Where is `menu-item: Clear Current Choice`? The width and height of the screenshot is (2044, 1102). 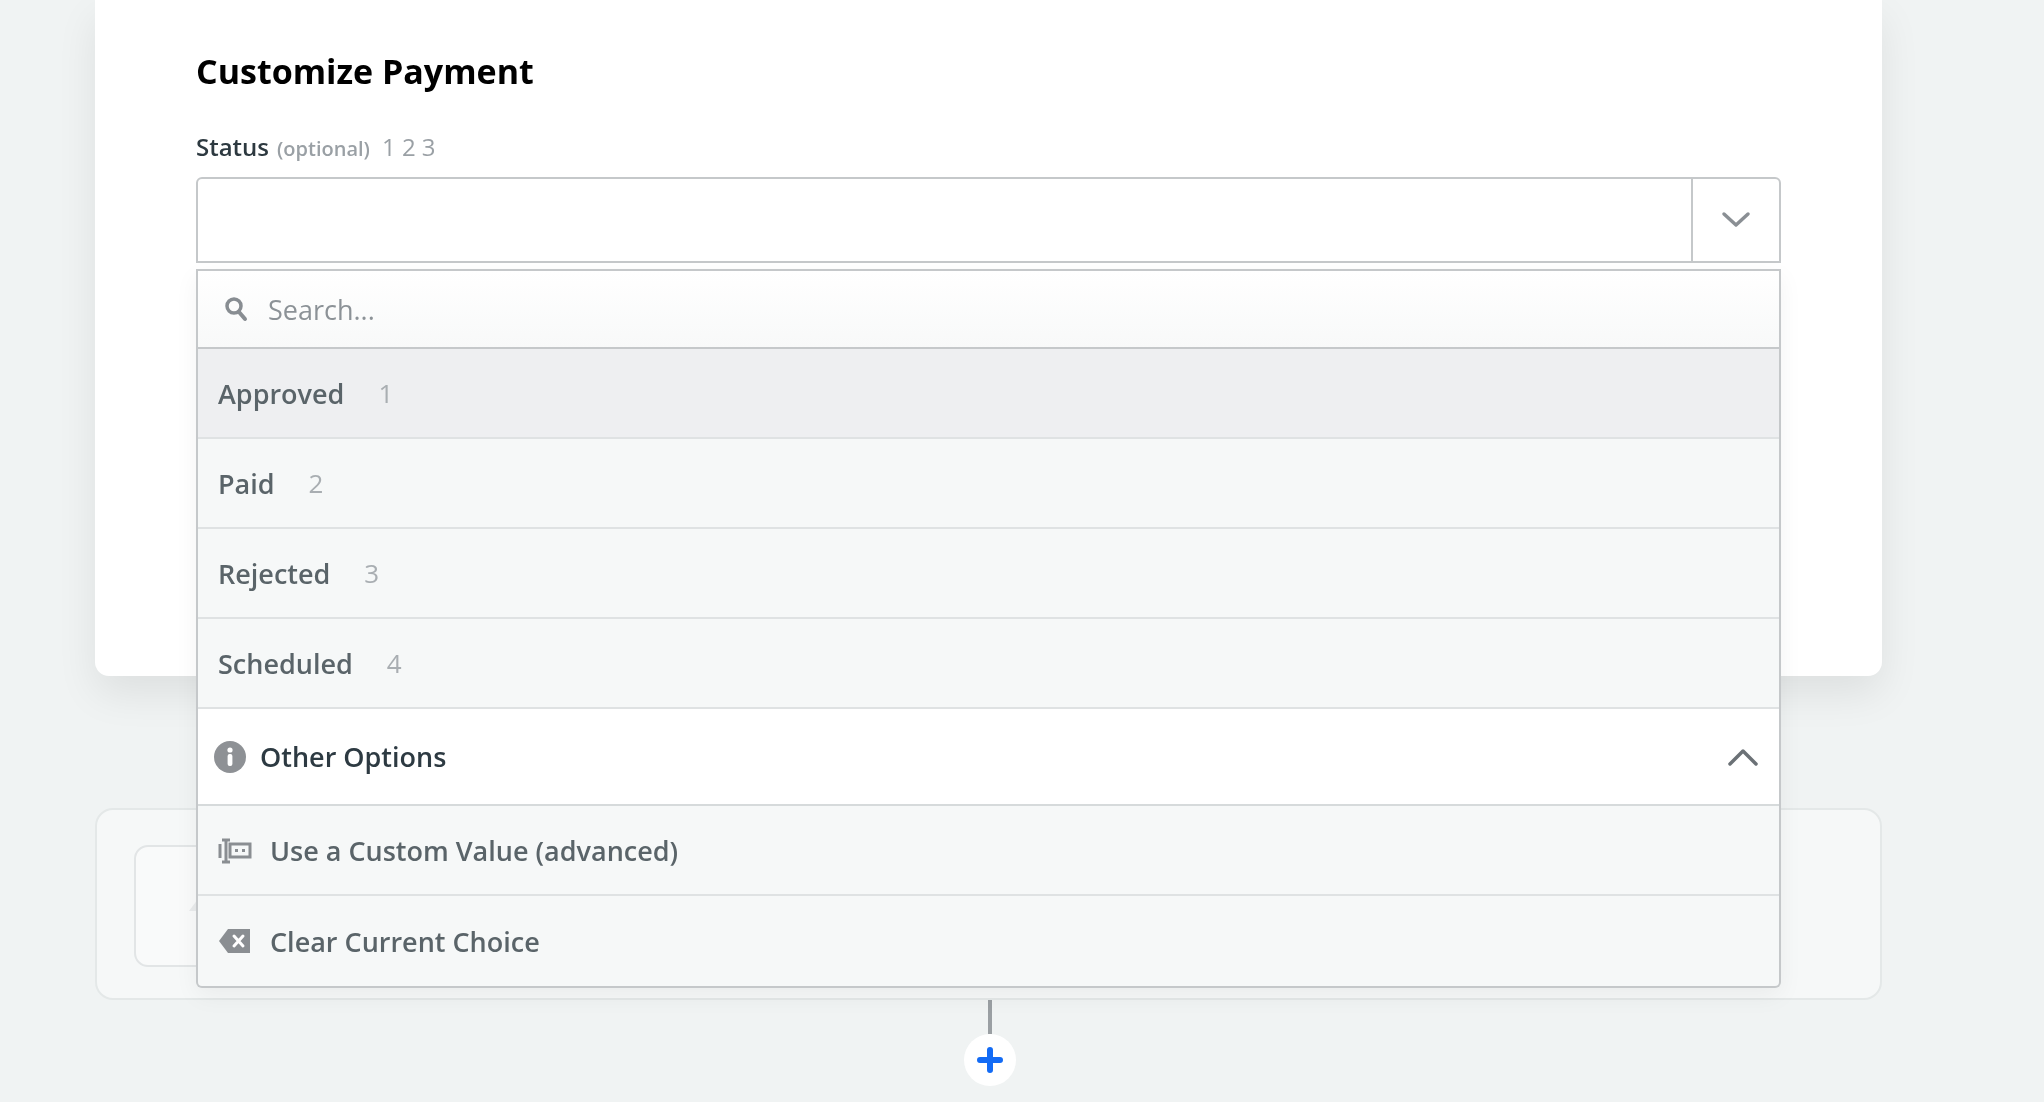 menu-item: Clear Current Choice is located at coordinates (988, 941).